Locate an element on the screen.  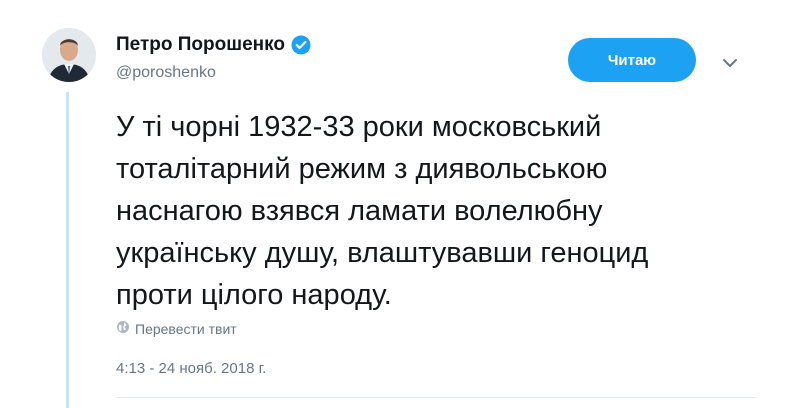
verified-badge-icon is located at coordinates (301, 45).